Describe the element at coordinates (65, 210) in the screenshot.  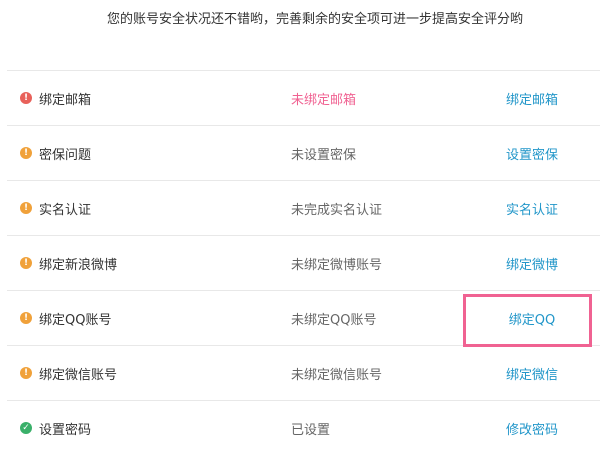
I see `item-name: 实名认证` at that location.